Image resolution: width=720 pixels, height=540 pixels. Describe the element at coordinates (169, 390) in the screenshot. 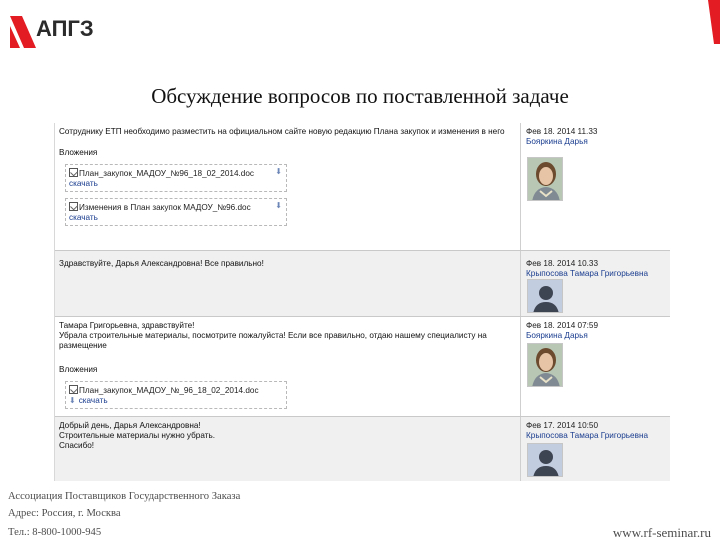

I see `attachment-filename: План_закупок_МАДОУ_№_96_18_02_2014.doc` at that location.